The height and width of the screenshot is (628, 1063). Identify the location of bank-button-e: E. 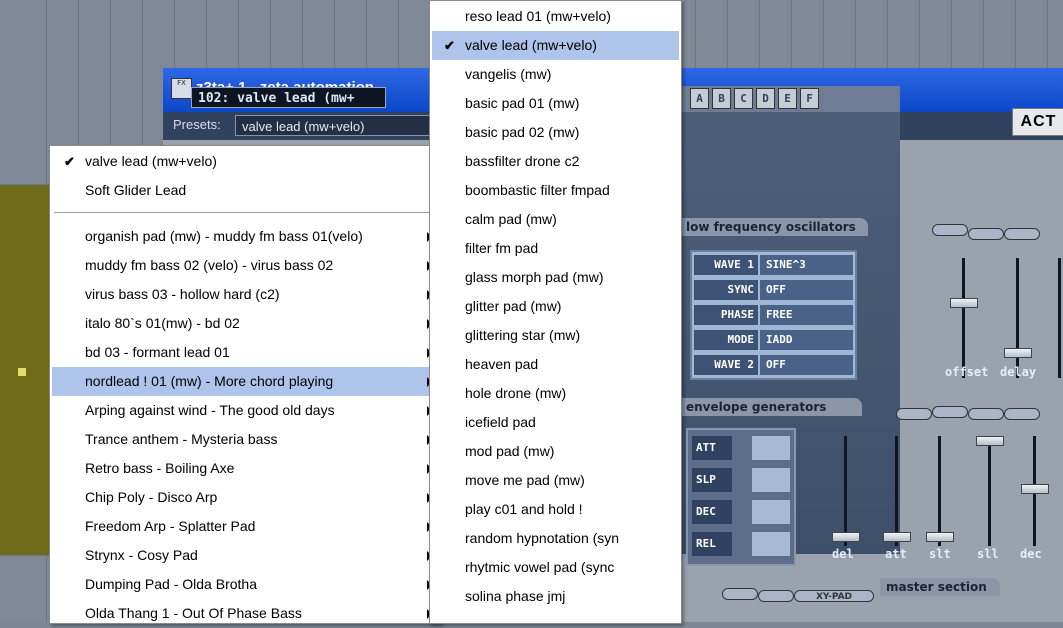
(787, 98).